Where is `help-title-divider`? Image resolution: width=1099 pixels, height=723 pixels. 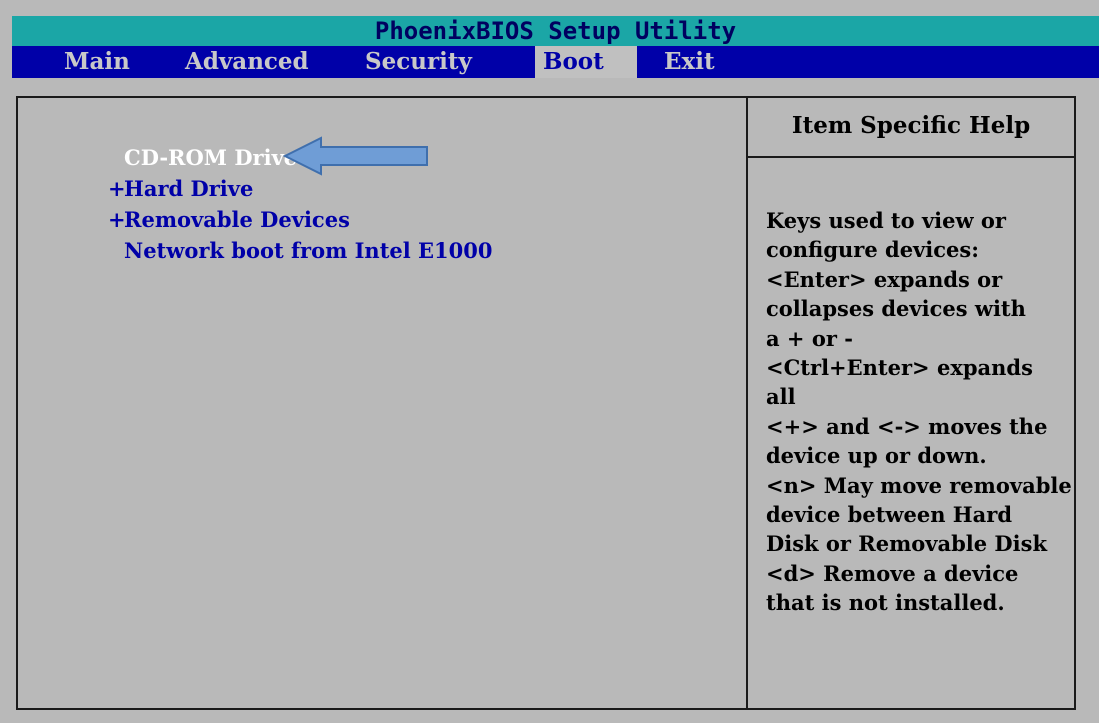
help-title-divider is located at coordinates (911, 157).